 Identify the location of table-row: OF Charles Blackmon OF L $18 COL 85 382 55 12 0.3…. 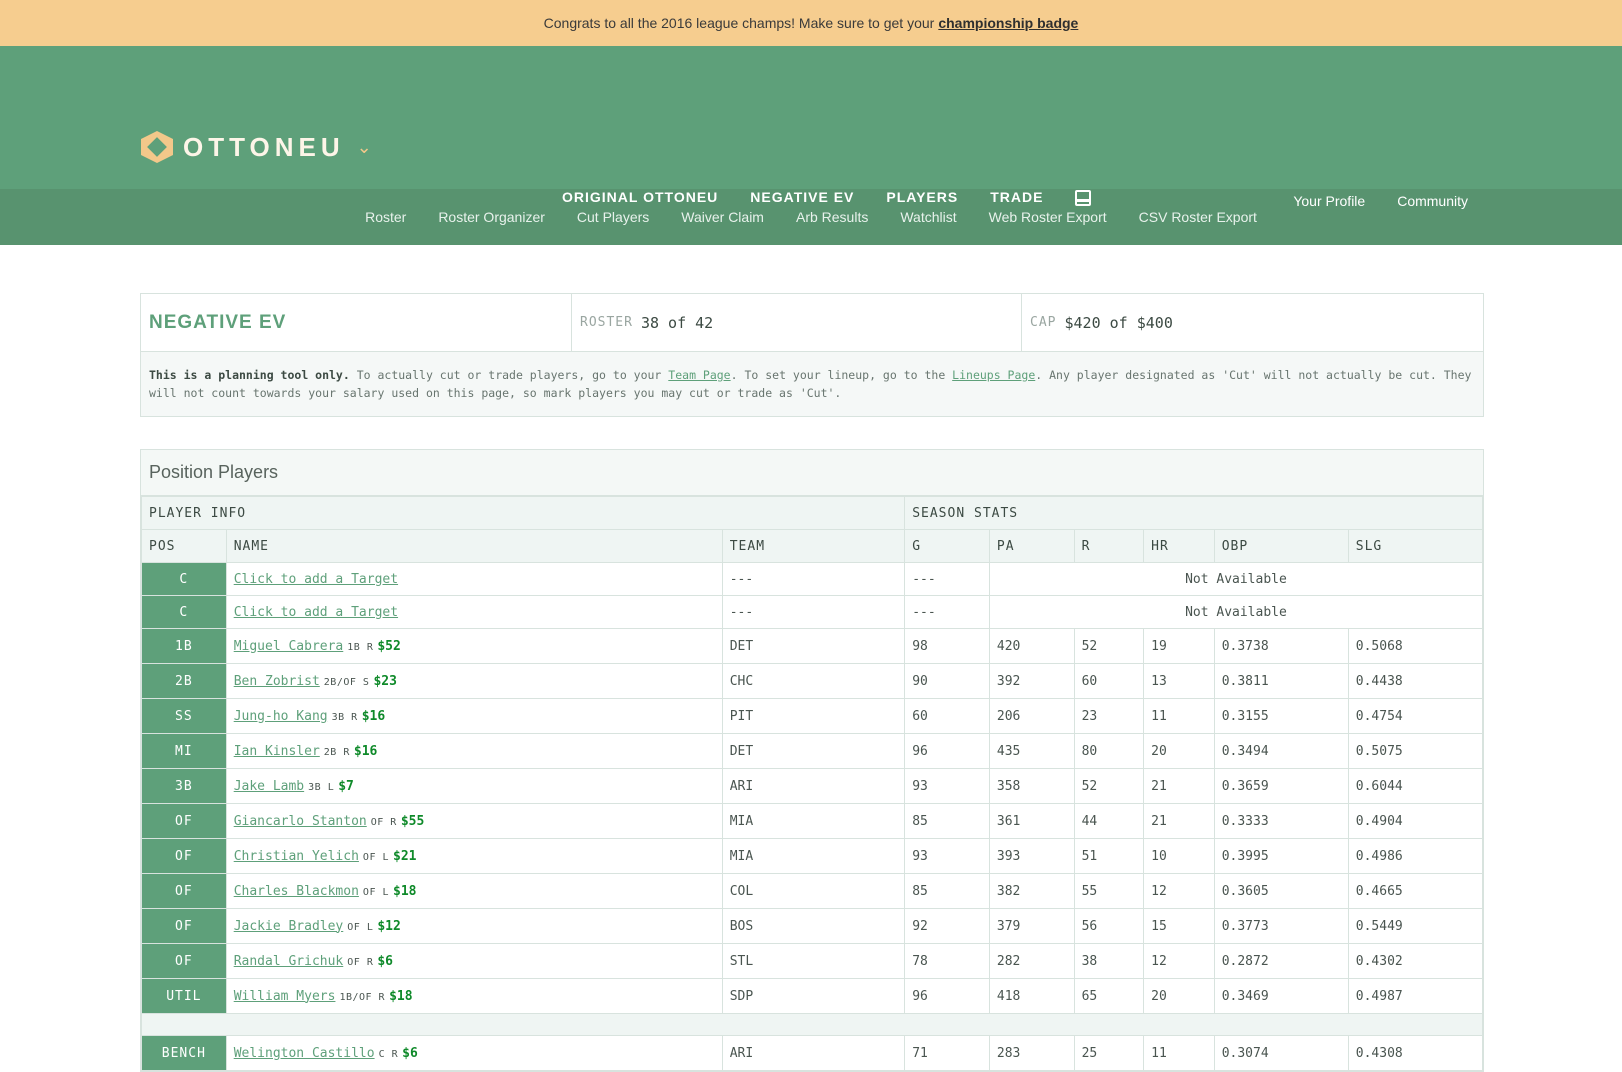
(812, 891).